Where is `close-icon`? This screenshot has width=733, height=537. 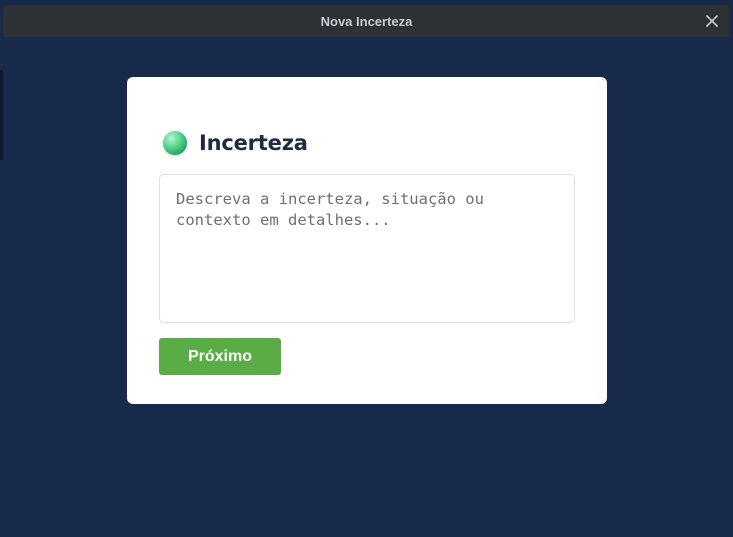 close-icon is located at coordinates (712, 21).